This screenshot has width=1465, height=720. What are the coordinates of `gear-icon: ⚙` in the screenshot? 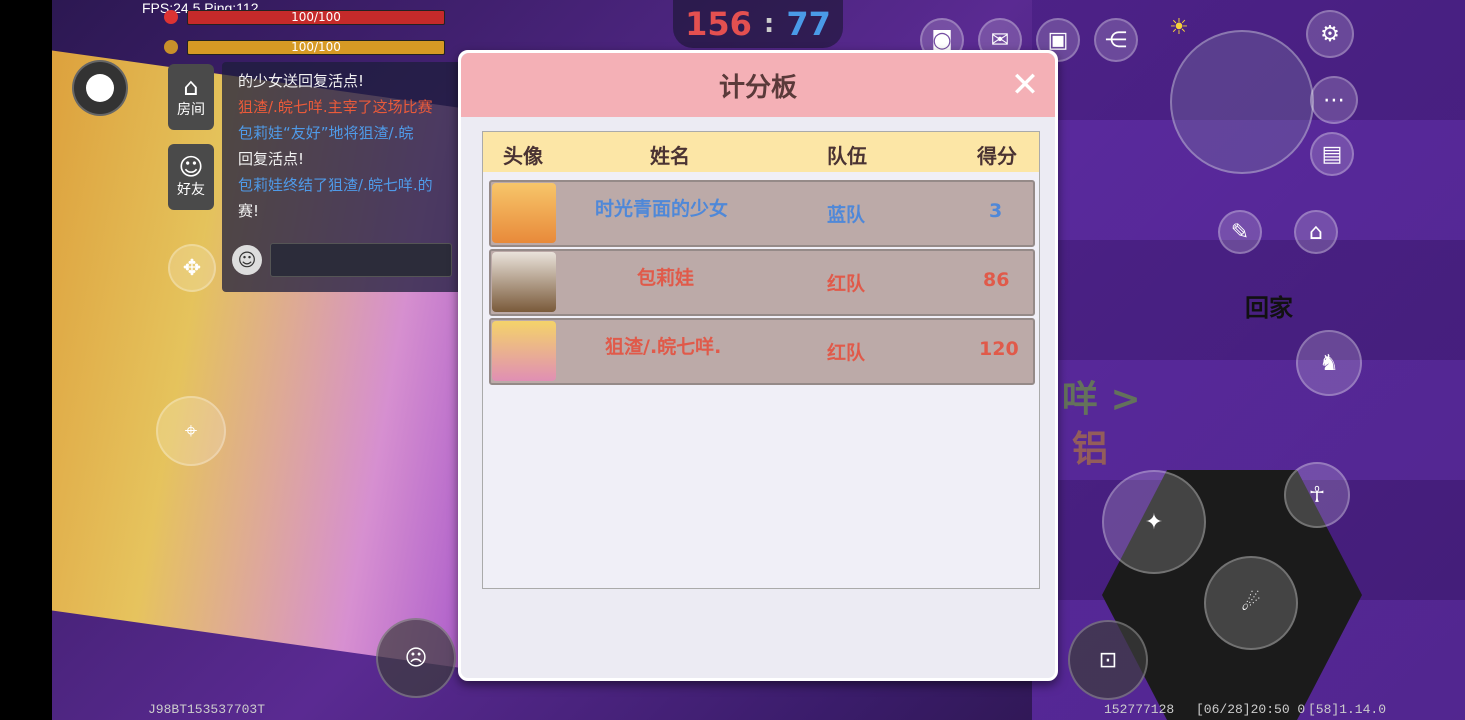 It's located at (1330, 34).